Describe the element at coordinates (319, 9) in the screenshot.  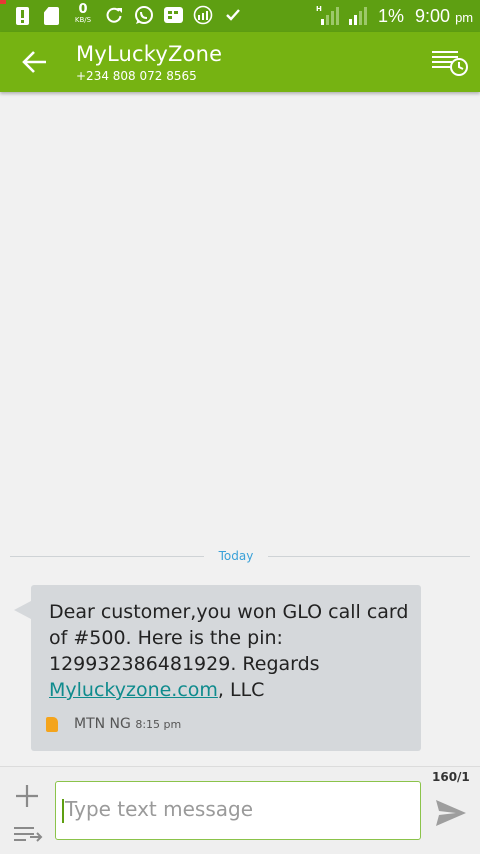
I see `svg-text: H` at that location.